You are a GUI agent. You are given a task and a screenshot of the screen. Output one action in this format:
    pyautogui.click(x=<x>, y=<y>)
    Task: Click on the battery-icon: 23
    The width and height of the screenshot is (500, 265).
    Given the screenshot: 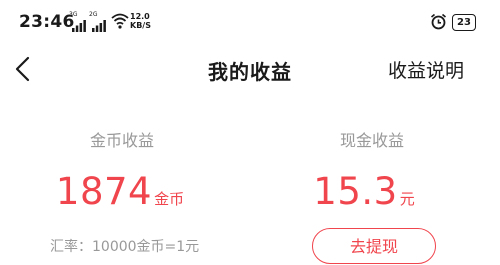 What is the action you would take?
    pyautogui.click(x=464, y=22)
    